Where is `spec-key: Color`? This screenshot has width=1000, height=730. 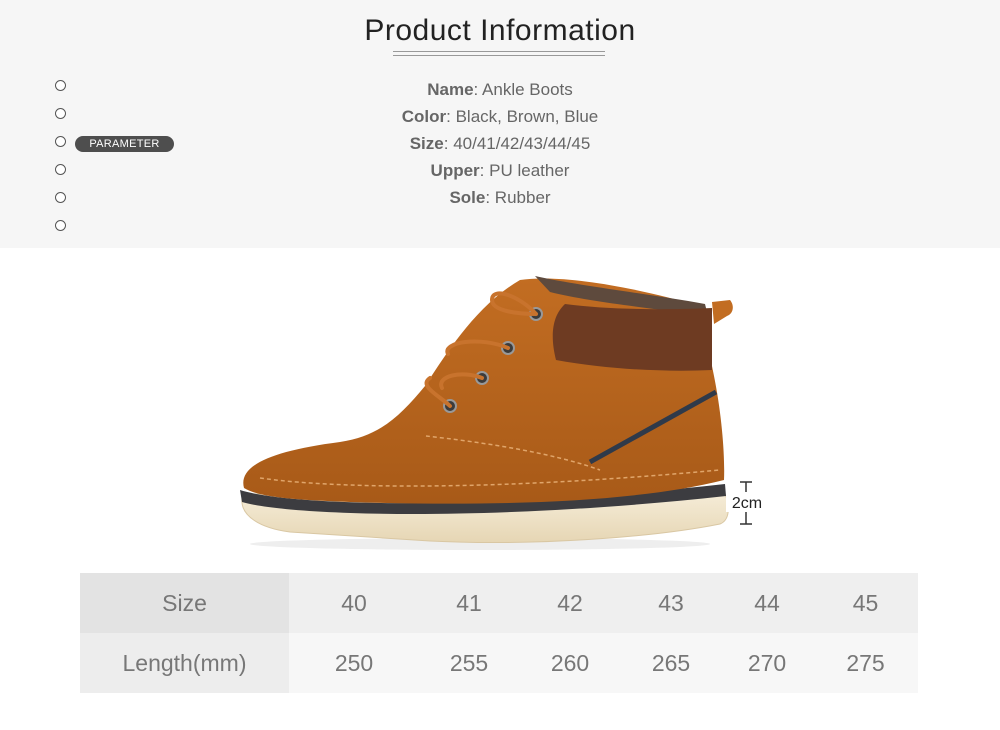 spec-key: Color is located at coordinates (424, 116).